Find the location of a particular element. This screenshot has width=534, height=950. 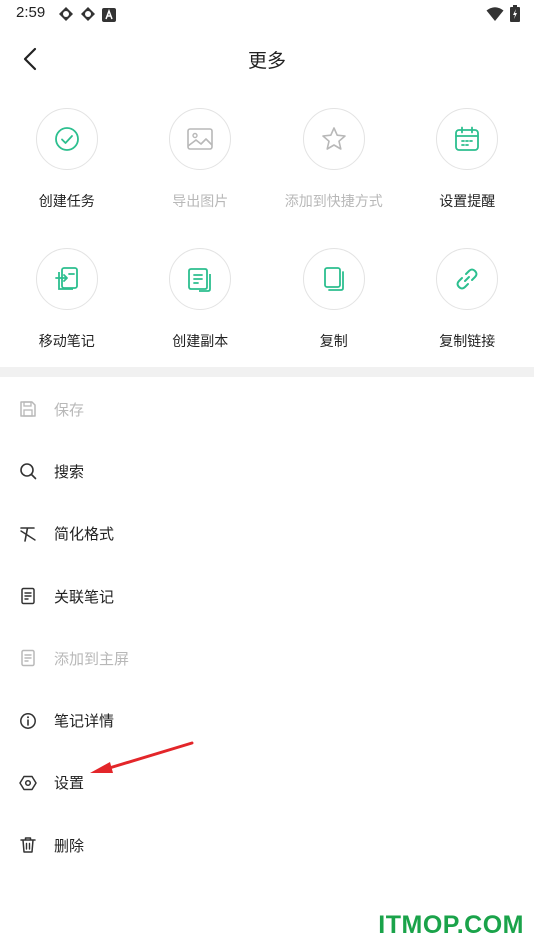

linked-note-icon is located at coordinates (28, 596).